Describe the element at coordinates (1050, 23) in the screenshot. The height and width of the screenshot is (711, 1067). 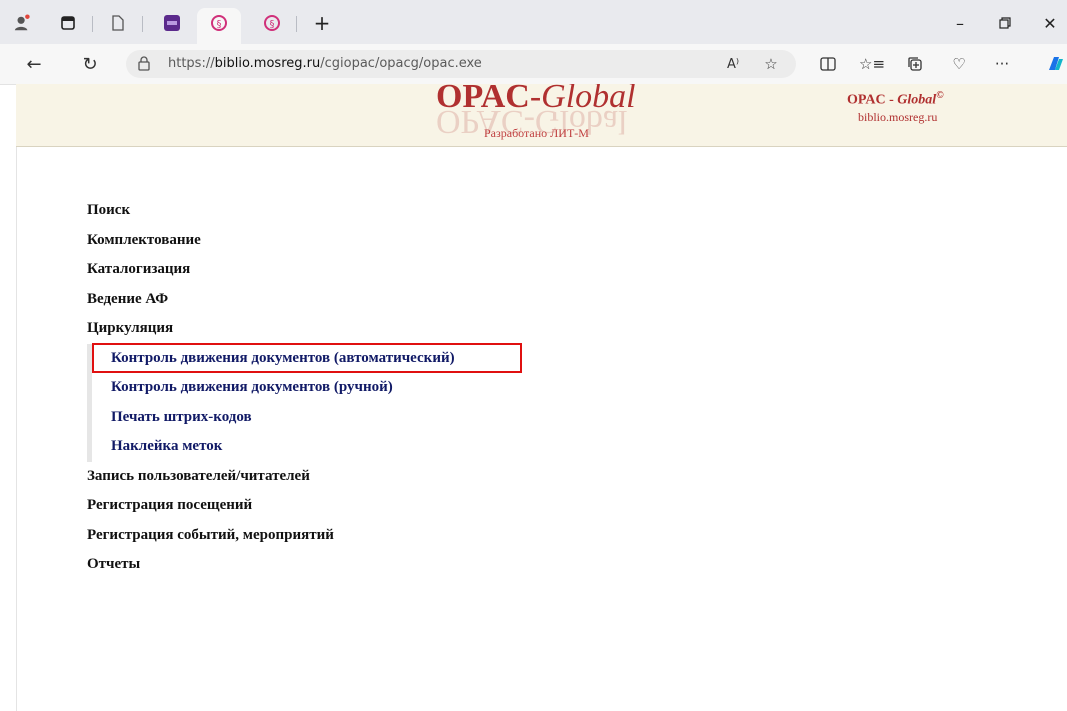
I see `close-icon: ✕` at that location.